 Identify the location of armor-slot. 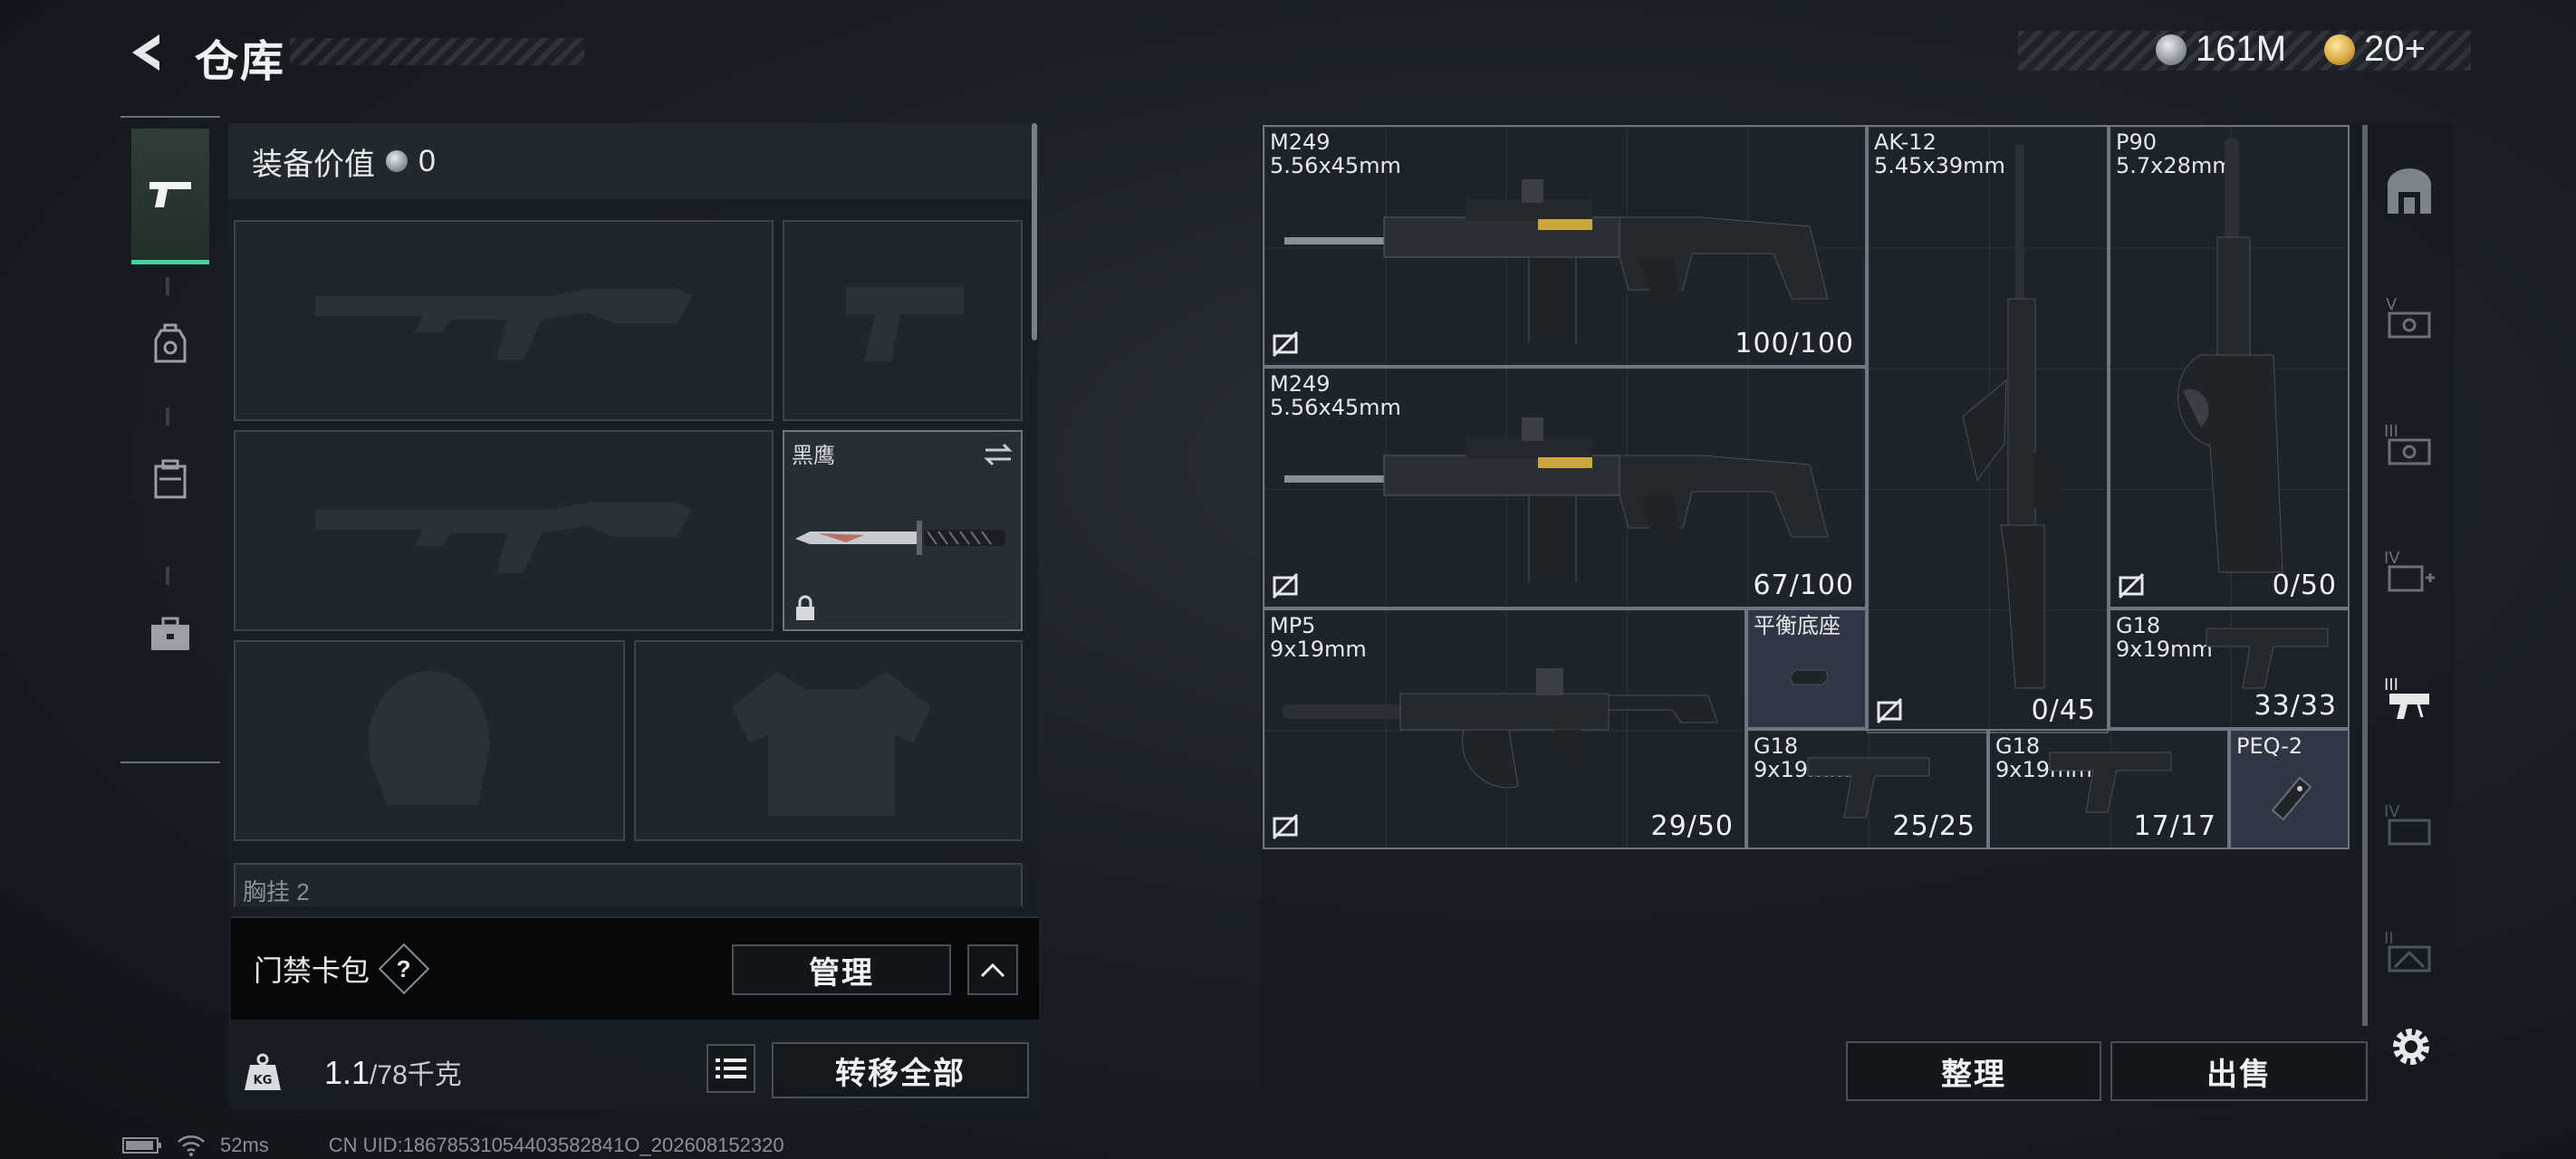
(828, 740).